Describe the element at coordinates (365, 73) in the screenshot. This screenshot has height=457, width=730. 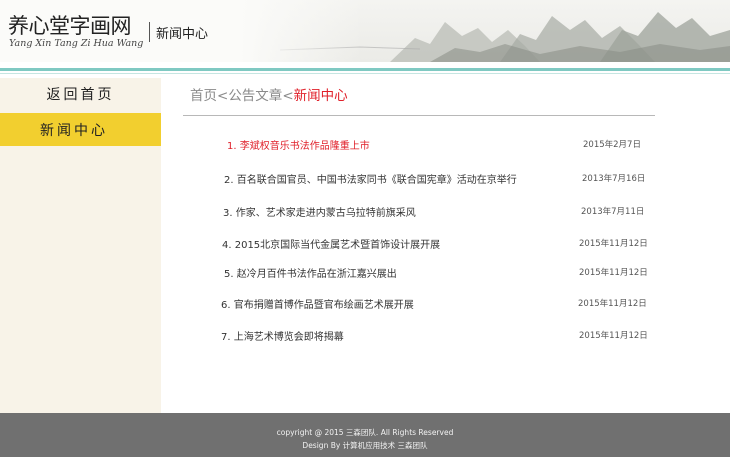
I see `header-rule-thin` at that location.